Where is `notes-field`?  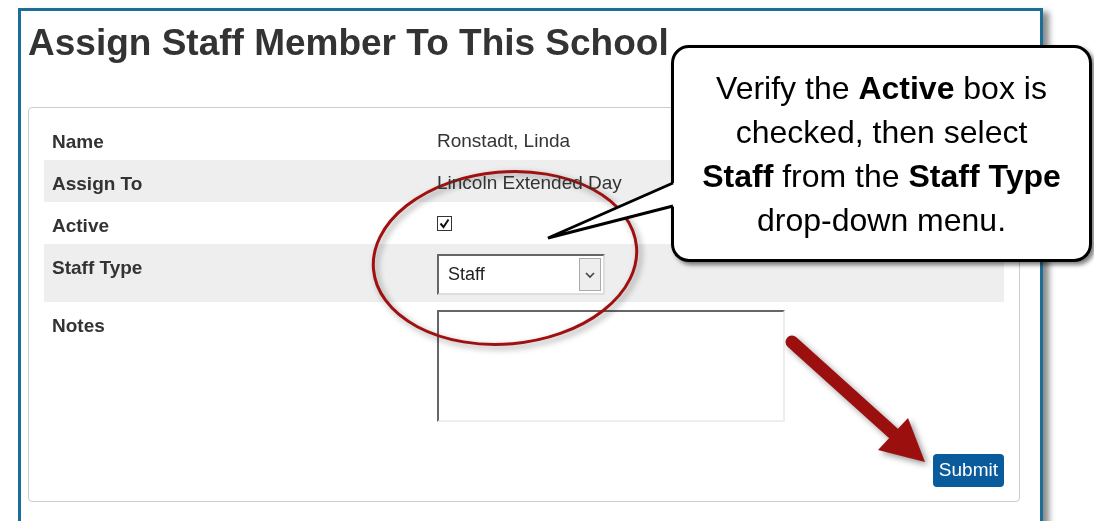
notes-field is located at coordinates (611, 366).